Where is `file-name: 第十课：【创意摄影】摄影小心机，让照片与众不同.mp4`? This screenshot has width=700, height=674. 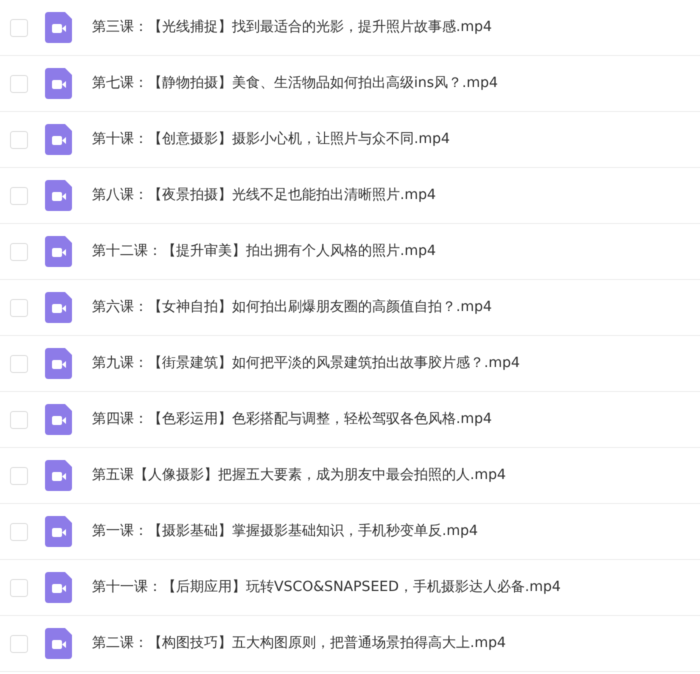 file-name: 第十课：【创意摄影】摄影小心机，让照片与众不同.mp4 is located at coordinates (271, 139).